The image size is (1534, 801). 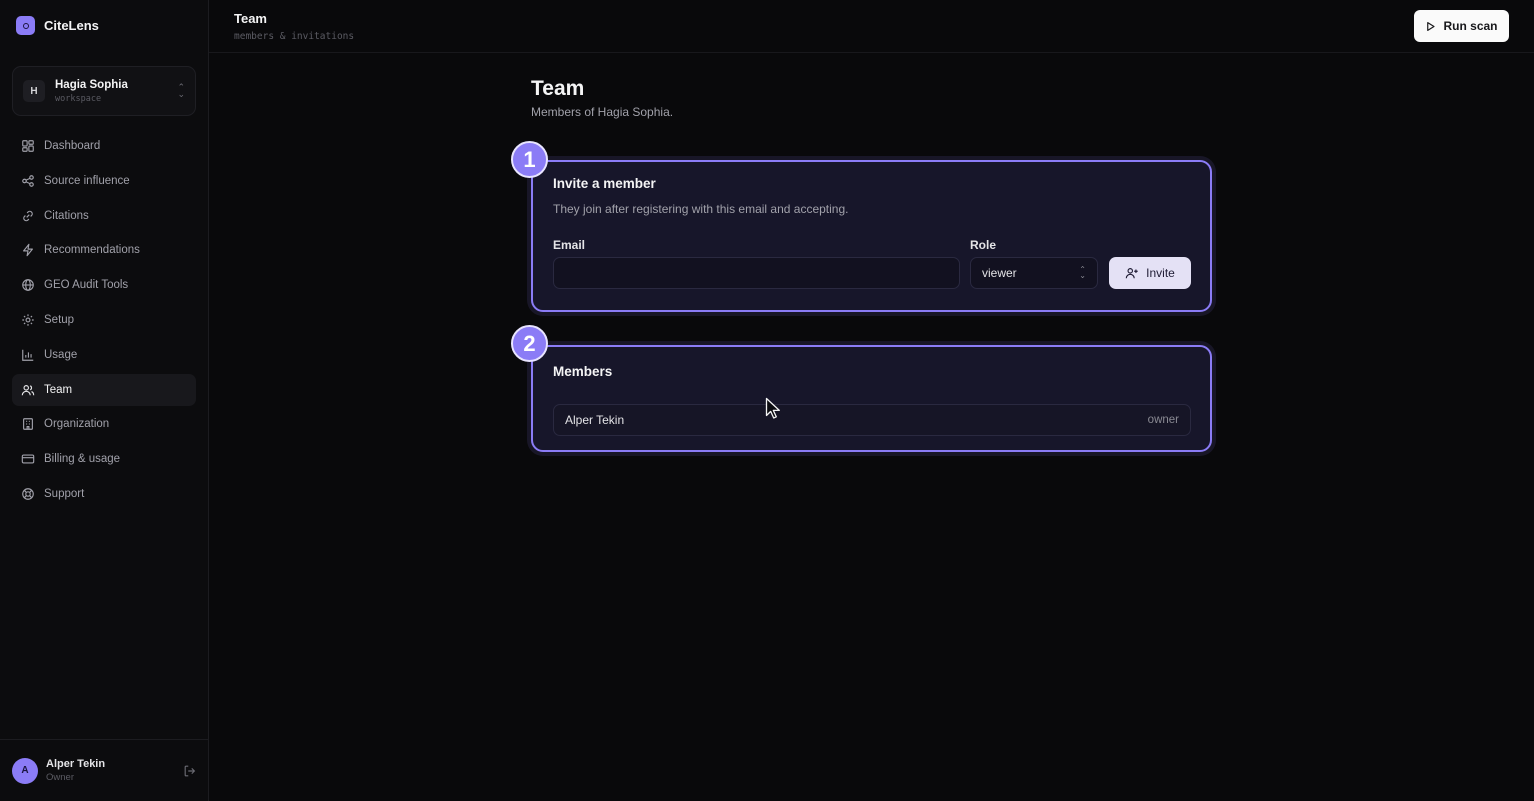 I want to click on lightning-icon, so click(x=28, y=250).